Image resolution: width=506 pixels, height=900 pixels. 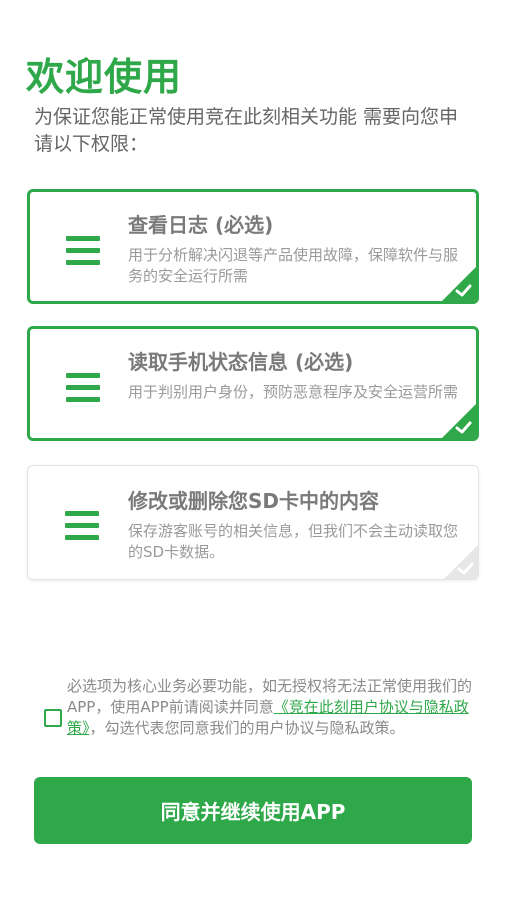 What do you see at coordinates (293, 265) in the screenshot?
I see `permission-description: 用于分析解决闪退等产品使用故障，保障软件与服务的安全运行所需` at bounding box center [293, 265].